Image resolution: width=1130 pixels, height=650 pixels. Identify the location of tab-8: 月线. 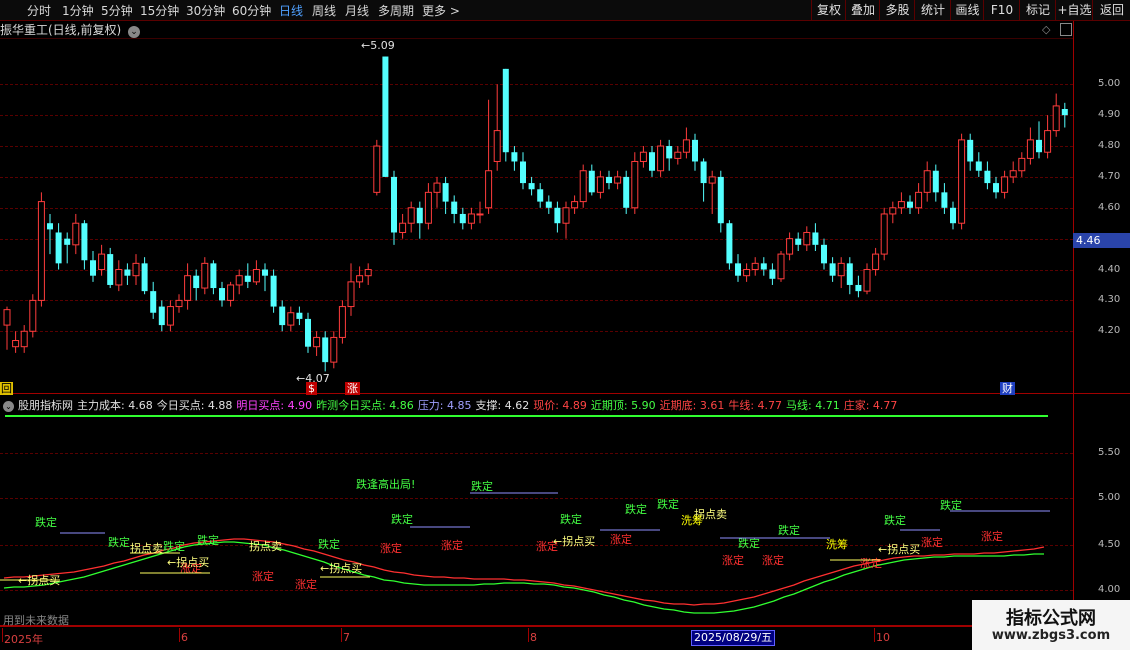
(357, 10).